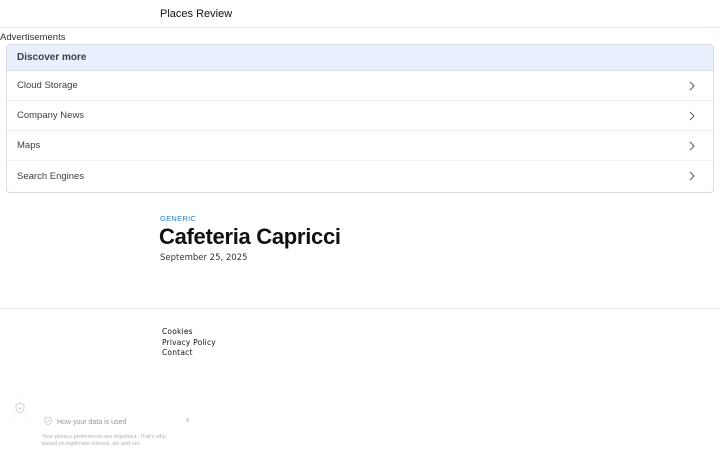 This screenshot has height=450, width=720. What do you see at coordinates (29, 145) in the screenshot?
I see `discover-item-label: Maps` at bounding box center [29, 145].